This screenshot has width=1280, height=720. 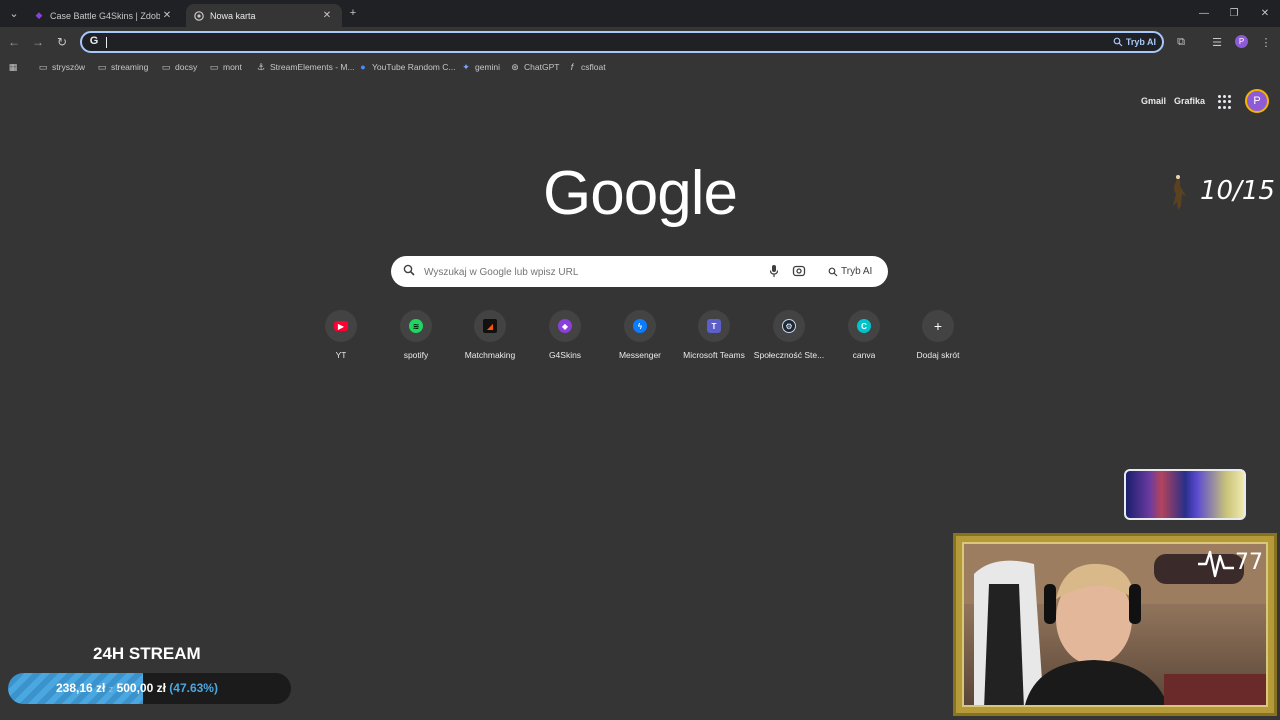 I want to click on restore-button: ❐, so click(x=1234, y=13).